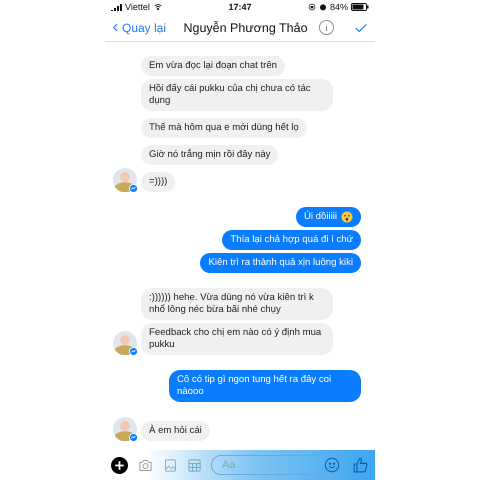  Describe the element at coordinates (240, 7) in the screenshot. I see `status-time: 17:47` at that location.